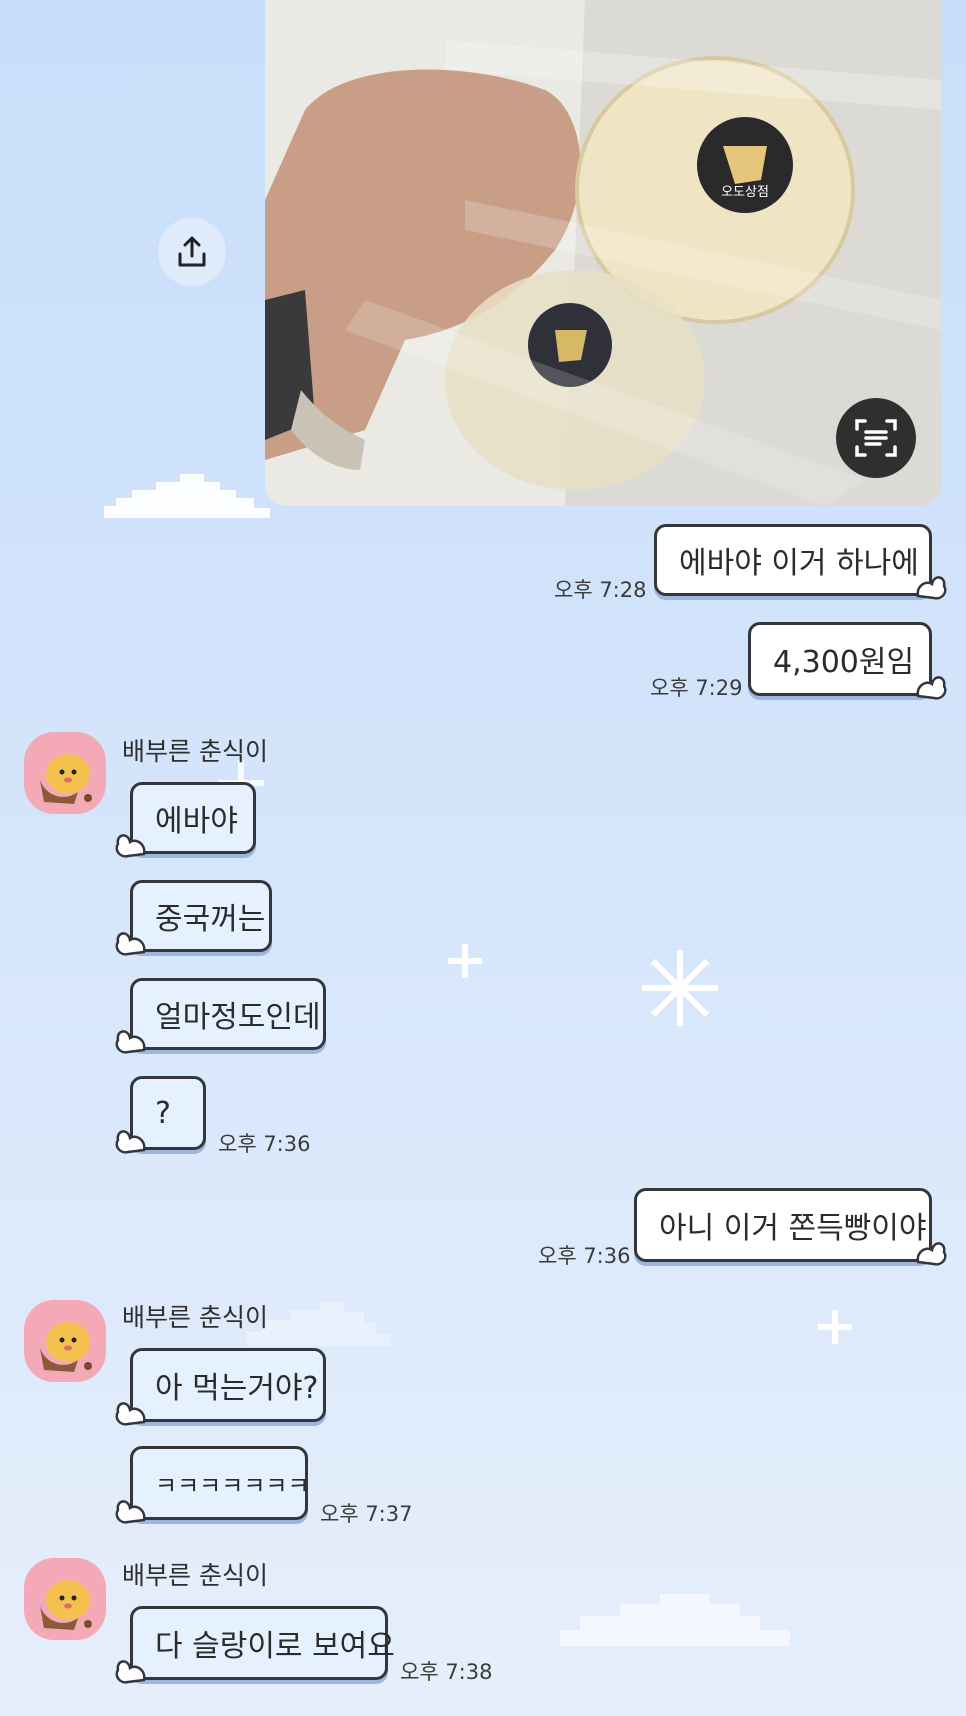 The height and width of the screenshot is (1716, 966). Describe the element at coordinates (844, 662) in the screenshot. I see `message-text: 4,300원임` at that location.